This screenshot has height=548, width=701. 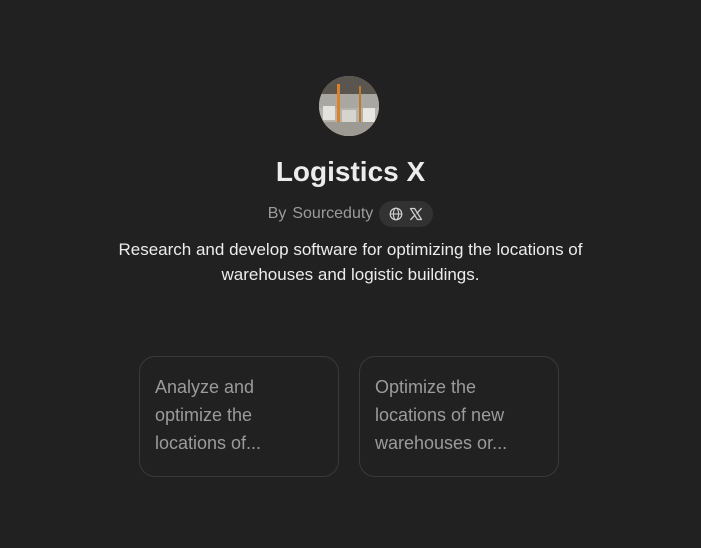 I want to click on gpt-avatar, so click(x=349, y=106).